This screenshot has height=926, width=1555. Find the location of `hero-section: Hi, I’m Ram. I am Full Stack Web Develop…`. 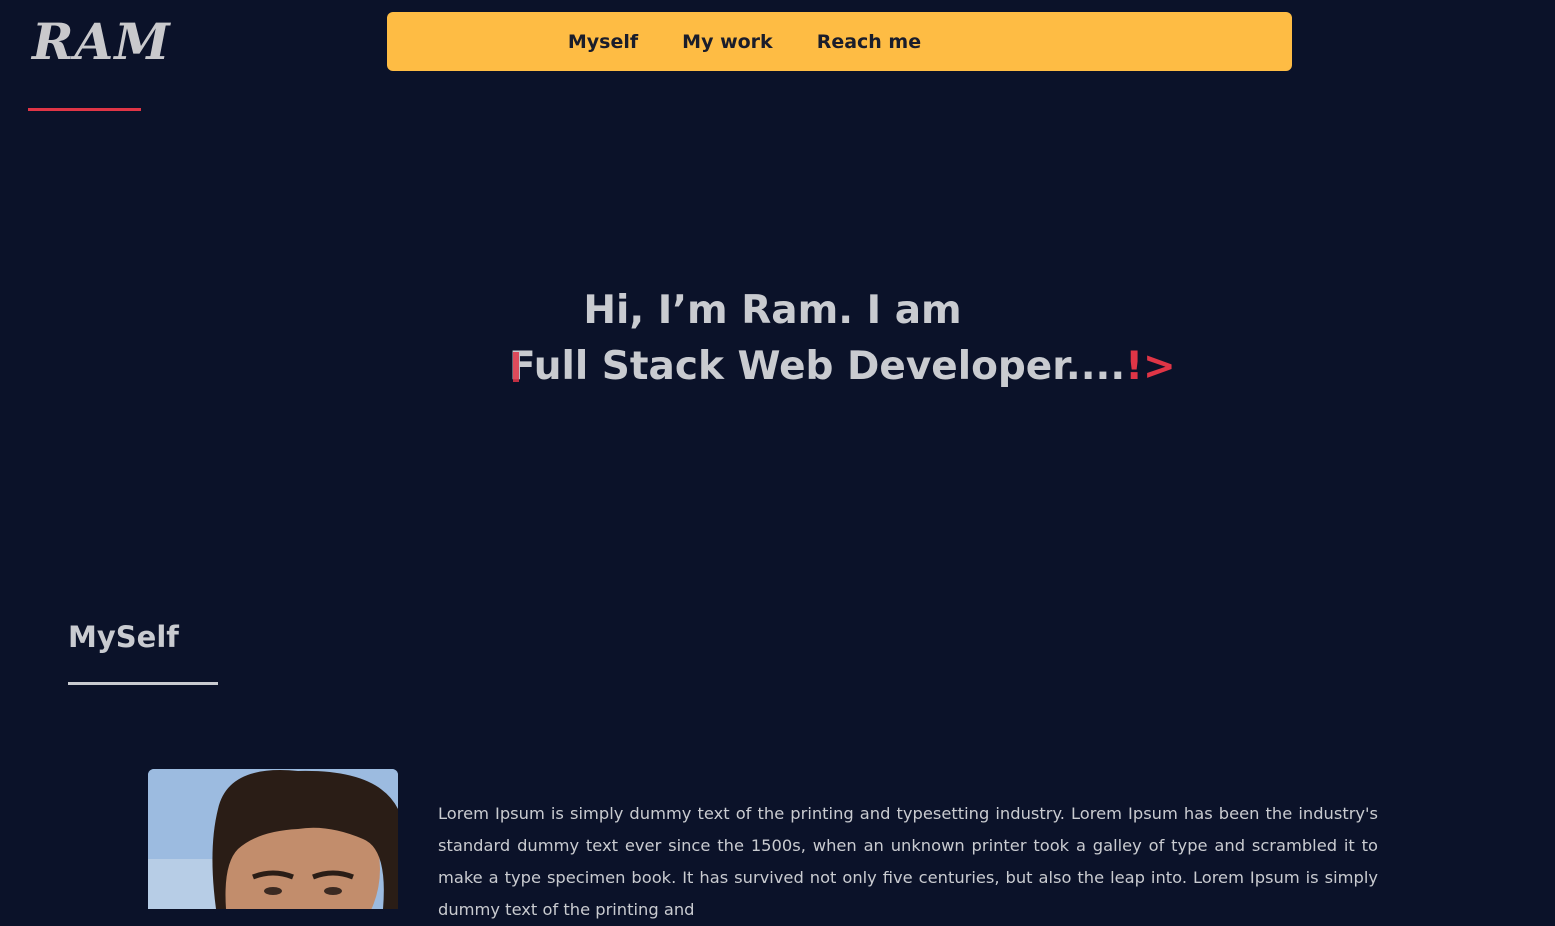

hero-section: Hi, I’m Ram. I am Full Stack Web Develop… is located at coordinates (777, 337).